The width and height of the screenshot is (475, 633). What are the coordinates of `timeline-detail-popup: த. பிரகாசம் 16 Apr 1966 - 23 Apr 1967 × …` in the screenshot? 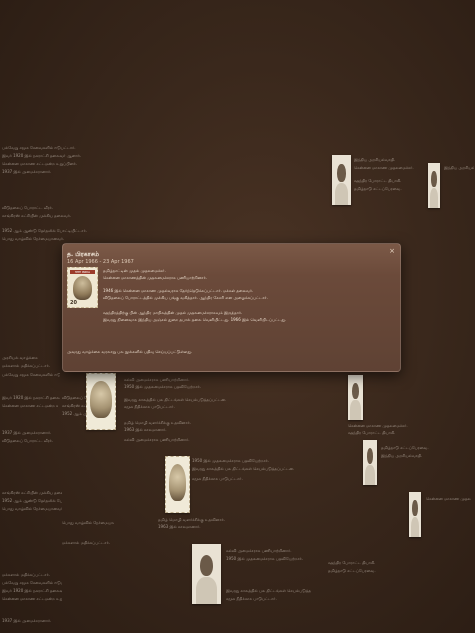 It's located at (231, 307).